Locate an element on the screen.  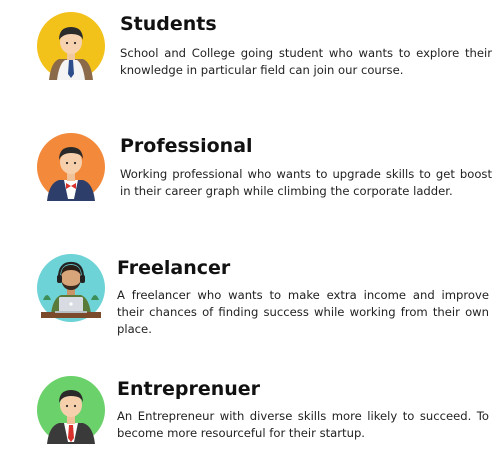
item-title: Freelancer is located at coordinates (174, 268).